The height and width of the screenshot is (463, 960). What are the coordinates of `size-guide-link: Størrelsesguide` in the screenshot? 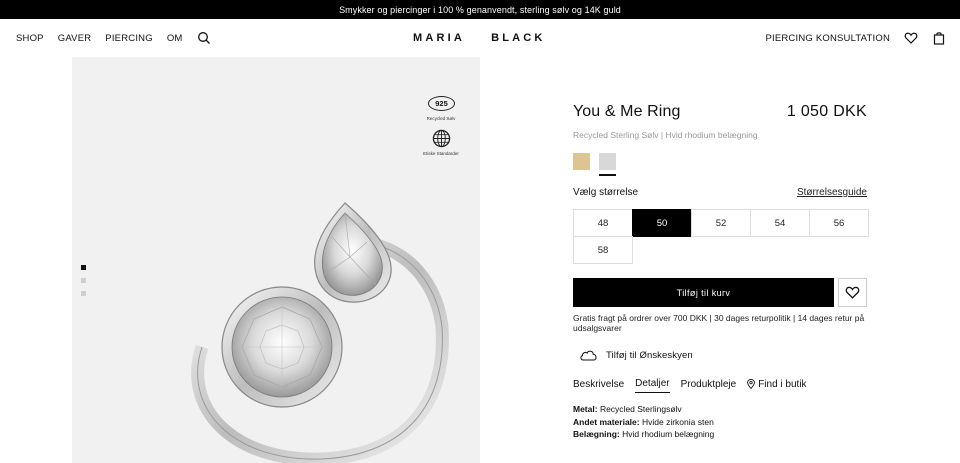 It's located at (832, 192).